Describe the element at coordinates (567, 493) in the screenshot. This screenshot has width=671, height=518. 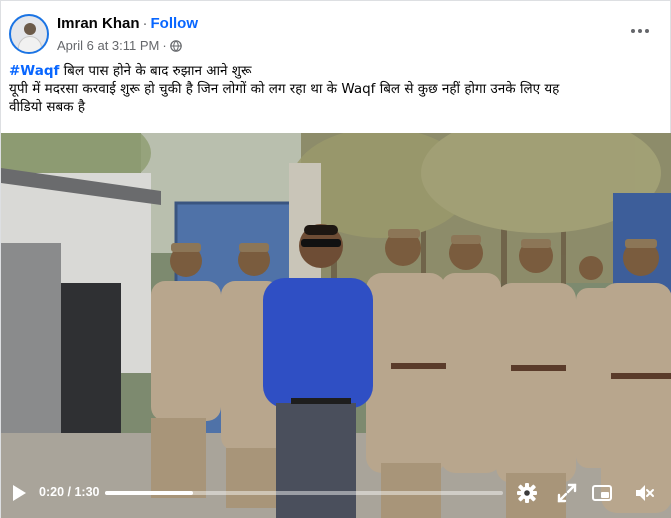
I see `expand-icon` at that location.